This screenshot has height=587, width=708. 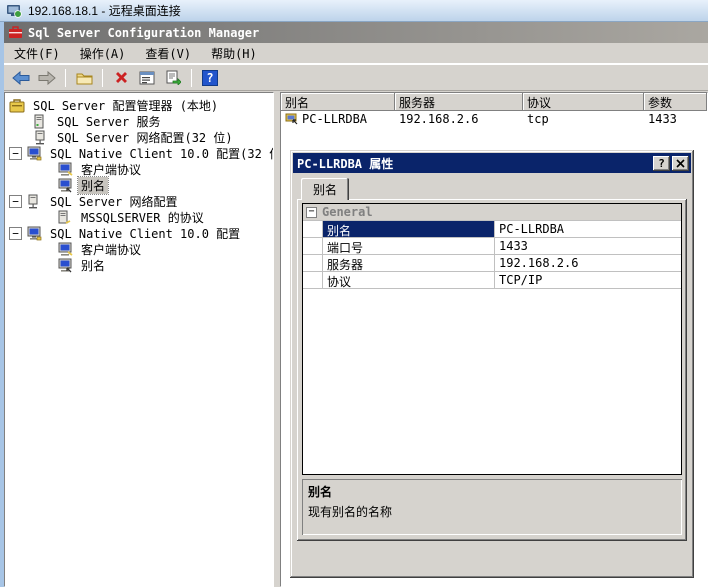 What do you see at coordinates (675, 102) in the screenshot?
I see `column-header-param: 参数` at bounding box center [675, 102].